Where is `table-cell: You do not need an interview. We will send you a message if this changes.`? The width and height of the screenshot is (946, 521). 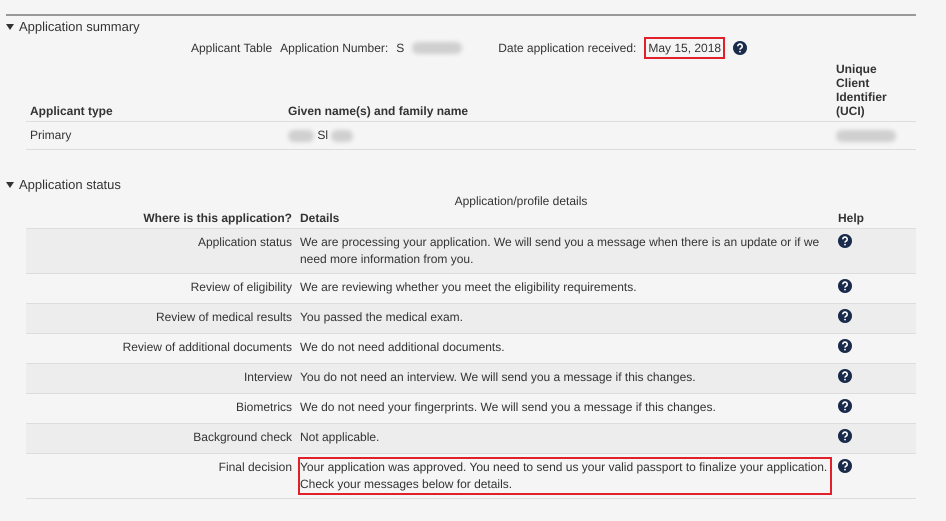
table-cell: You do not need an interview. We will send you a message if this changes. is located at coordinates (565, 379).